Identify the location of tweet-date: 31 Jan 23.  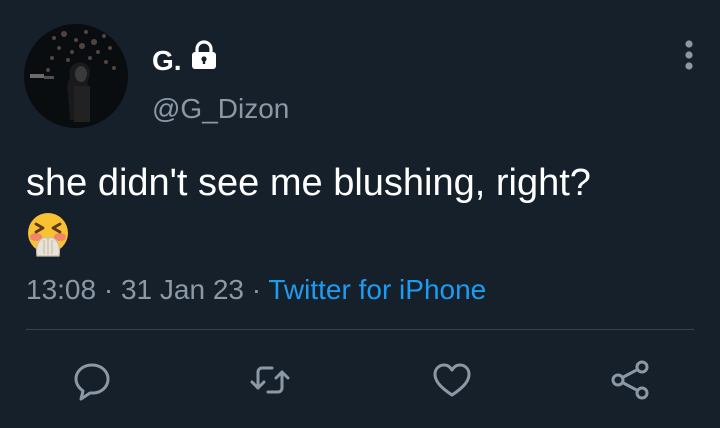
(182, 289).